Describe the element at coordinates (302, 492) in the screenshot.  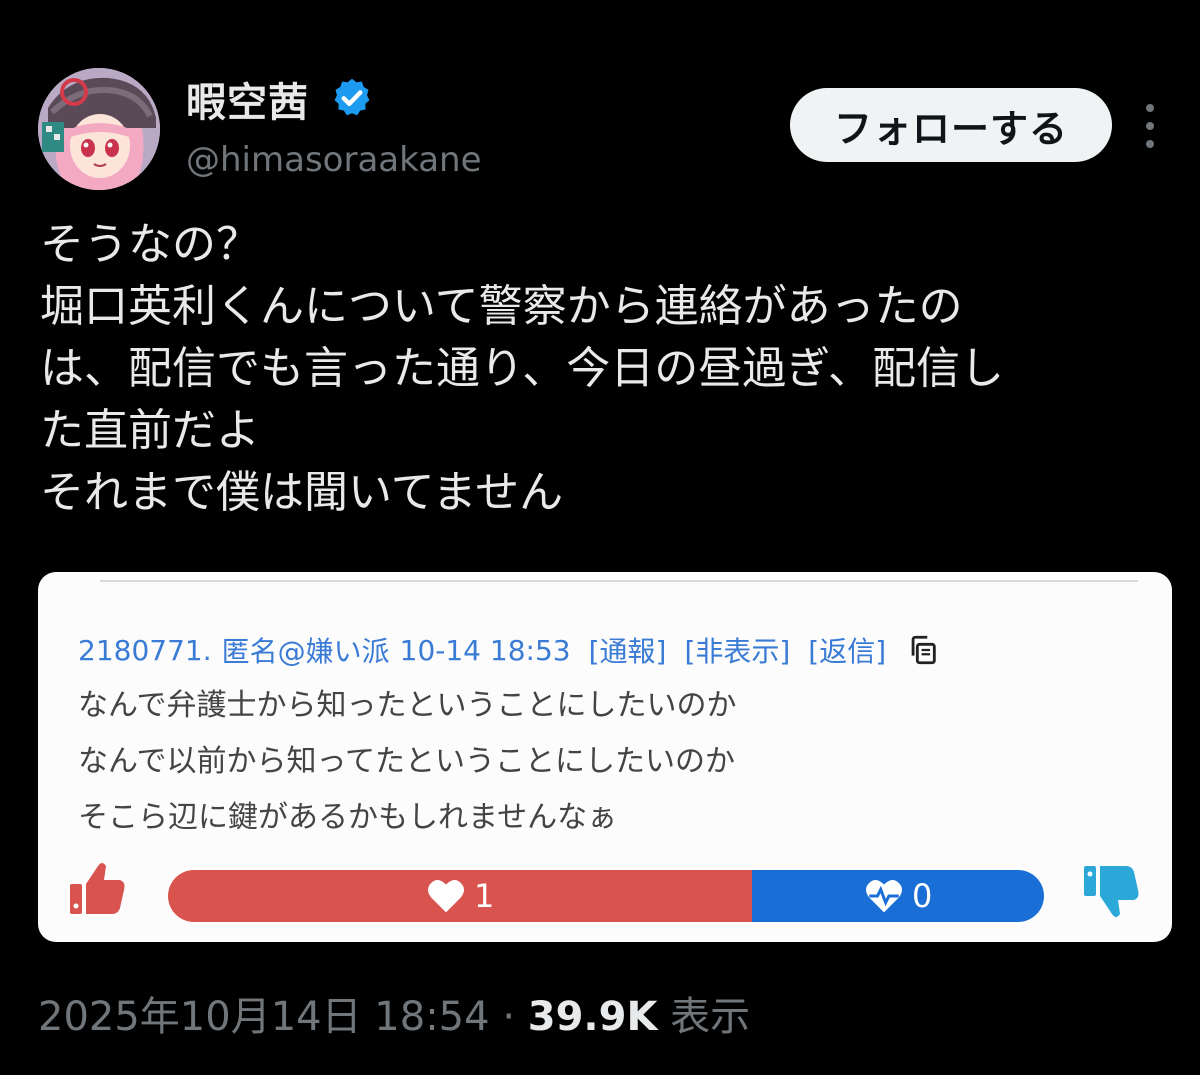
I see `tweet-line: それまで僕は聞いてません` at that location.